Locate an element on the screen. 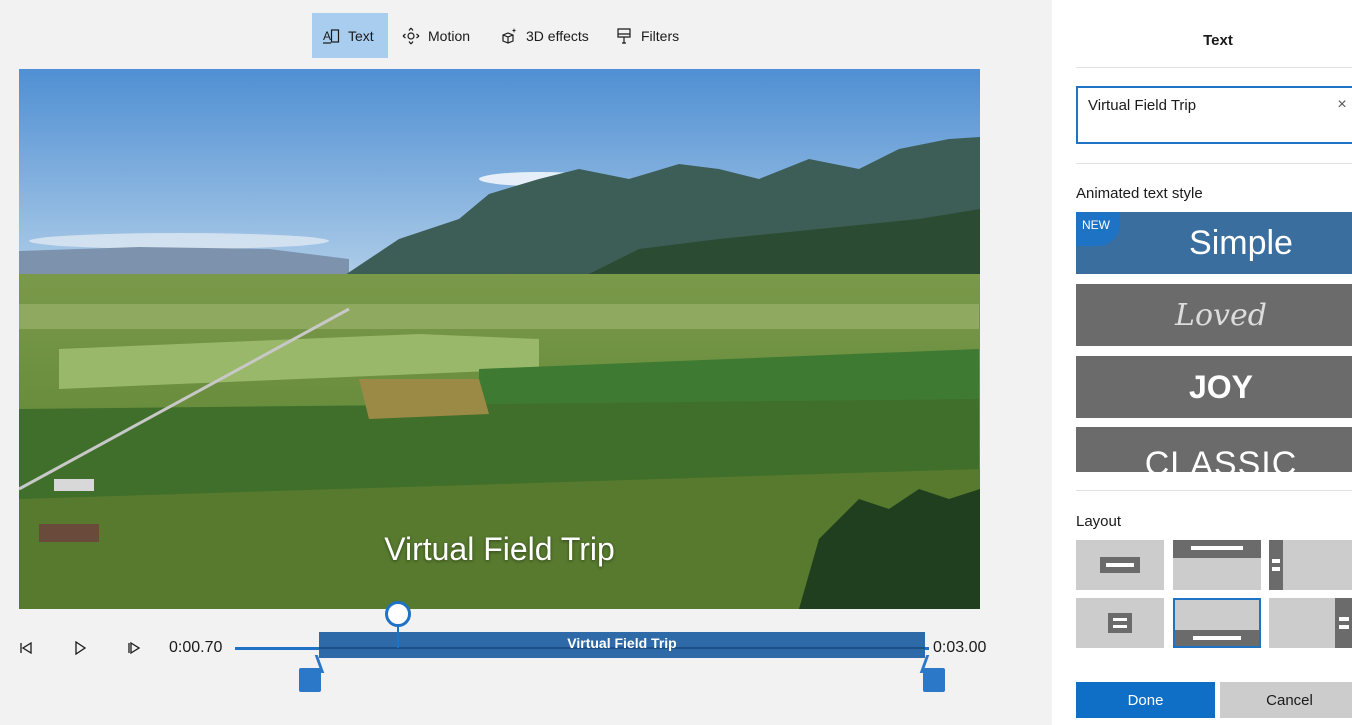 This screenshot has height=725, width=1352. layout-left-bar is located at coordinates (1310, 565).